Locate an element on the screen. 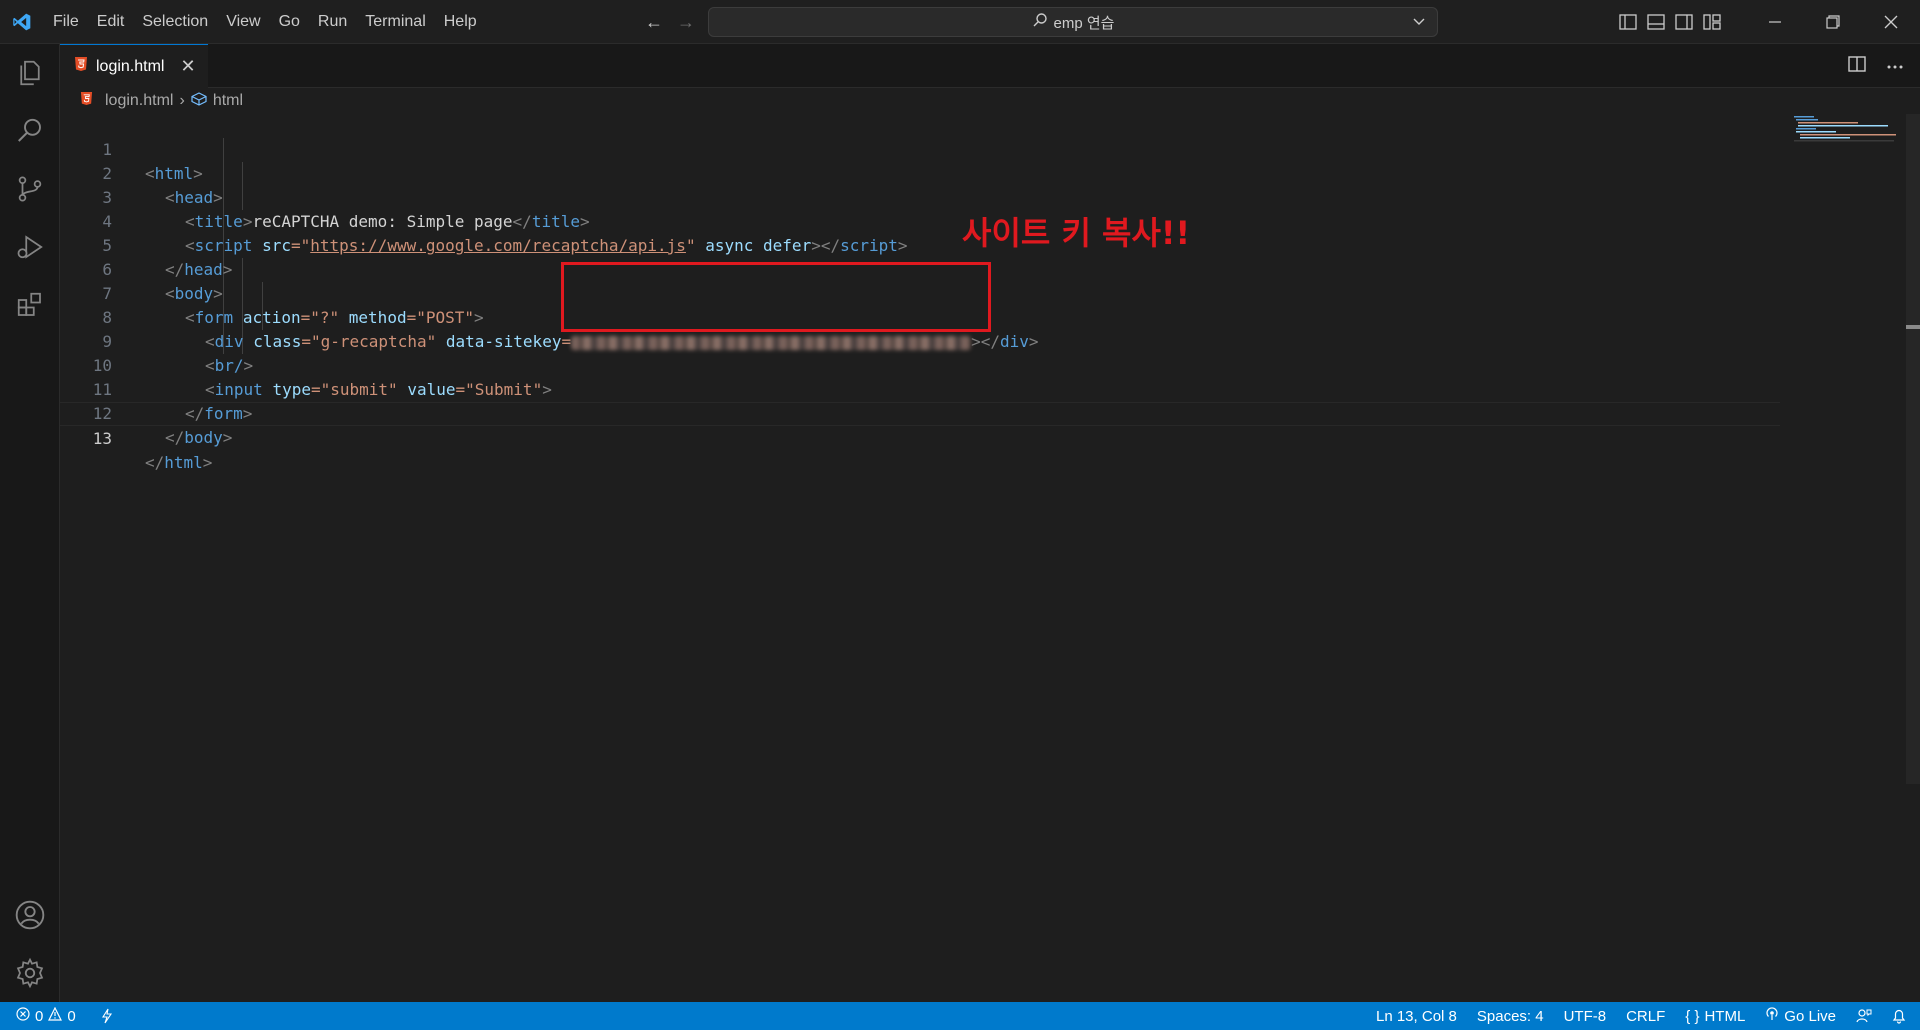 The width and height of the screenshot is (1920, 1030). editor-tab-bar: login.html ✕ is located at coordinates (990, 66).